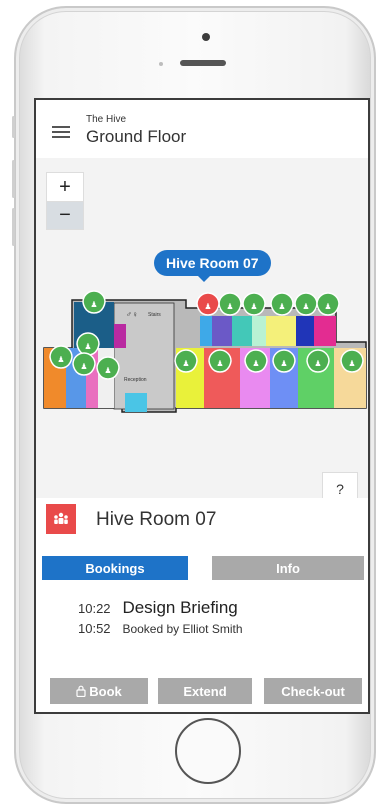 This screenshot has width=390, height=809. What do you see at coordinates (288, 568) in the screenshot?
I see `tab-info: Info` at bounding box center [288, 568].